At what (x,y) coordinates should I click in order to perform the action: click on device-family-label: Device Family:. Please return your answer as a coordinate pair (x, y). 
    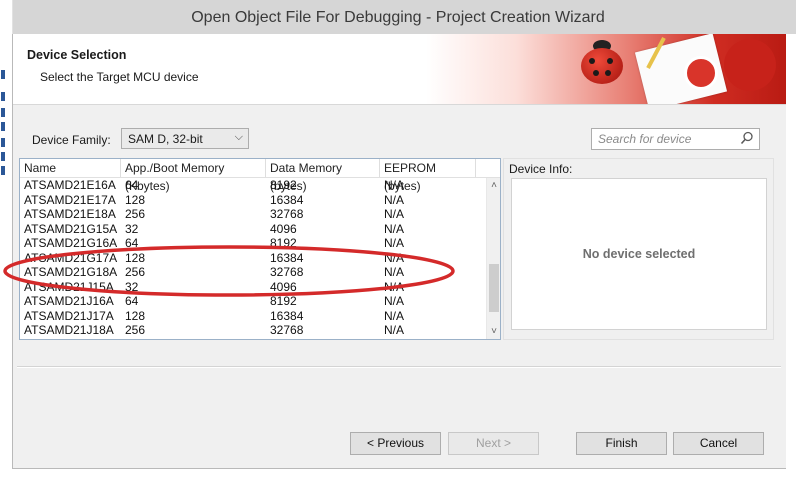
    Looking at the image, I should click on (71, 140).